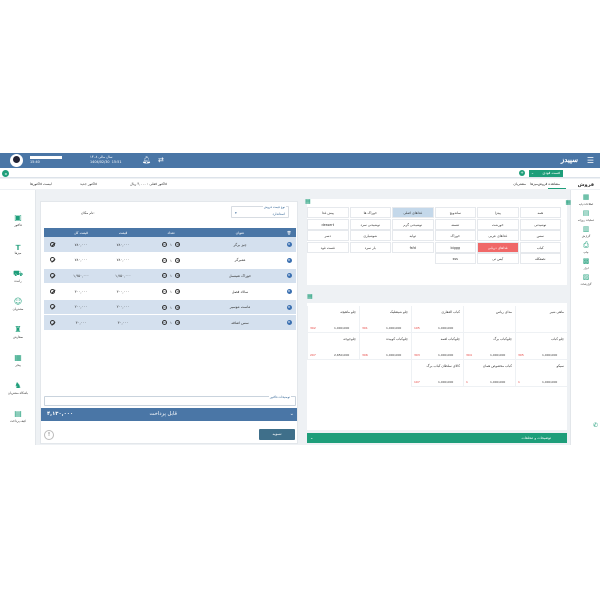 The image size is (600, 600). Describe the element at coordinates (18, 277) in the screenshot. I see `nav-driver: ⛟ راننده` at that location.